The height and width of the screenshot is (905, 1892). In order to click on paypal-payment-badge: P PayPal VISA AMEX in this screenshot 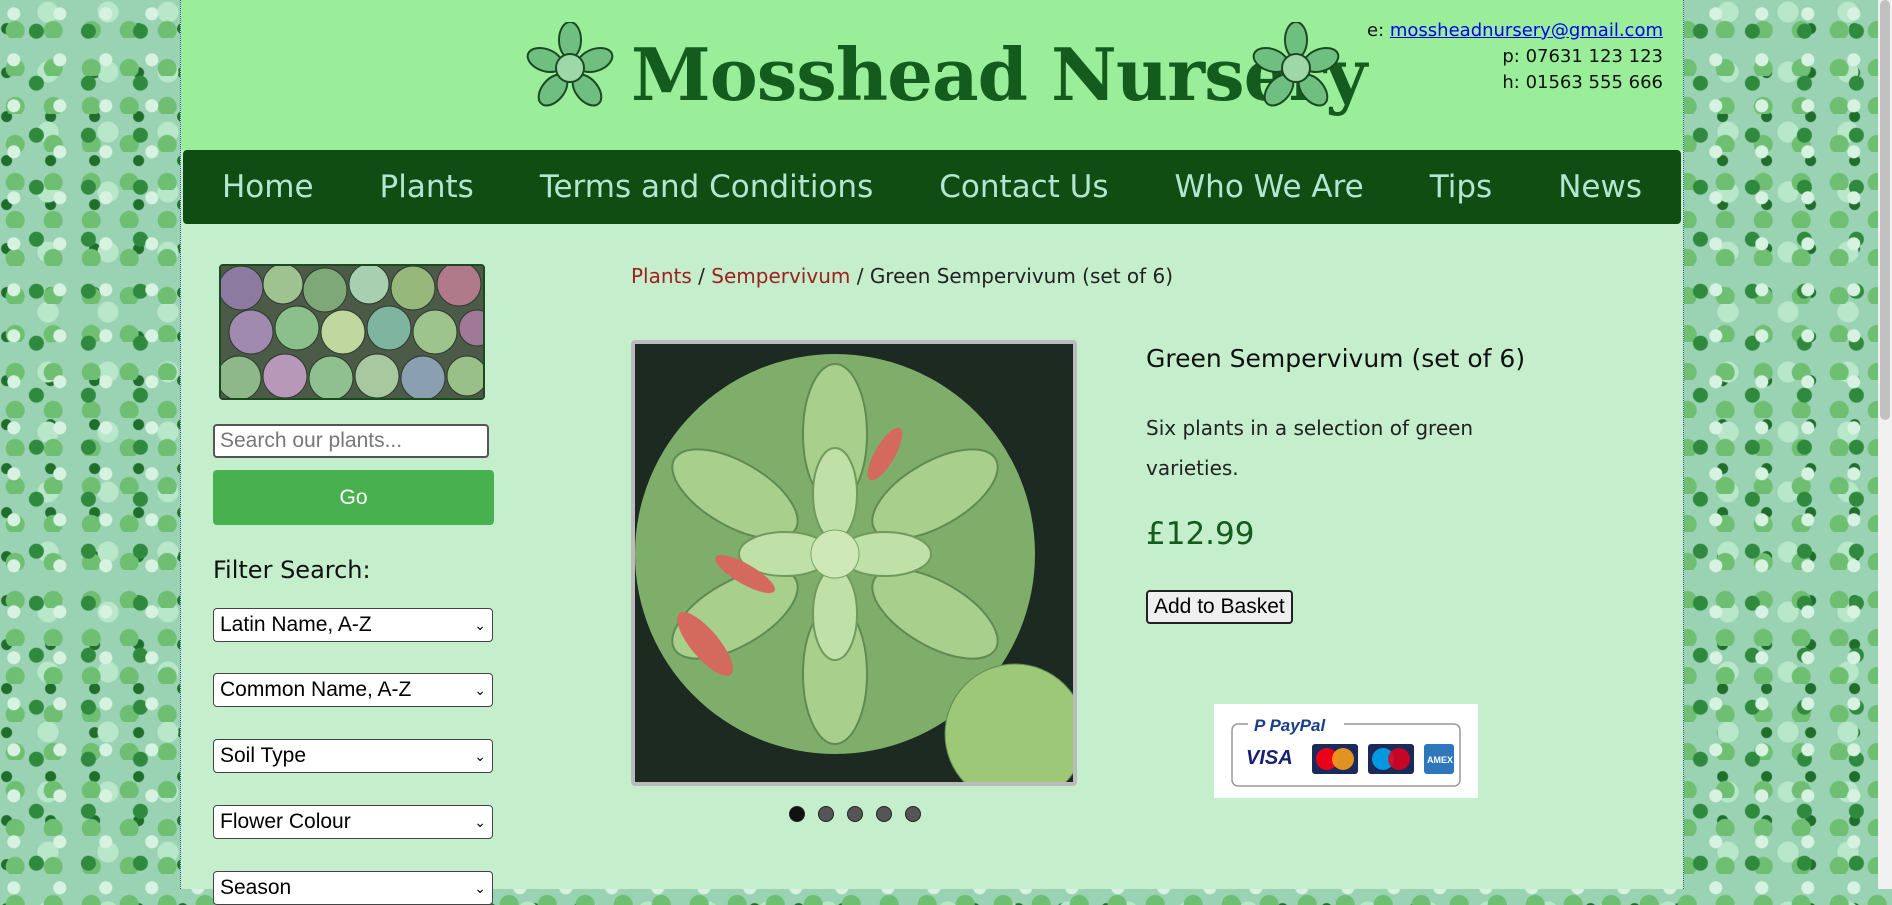, I will do `click(1346, 751)`.